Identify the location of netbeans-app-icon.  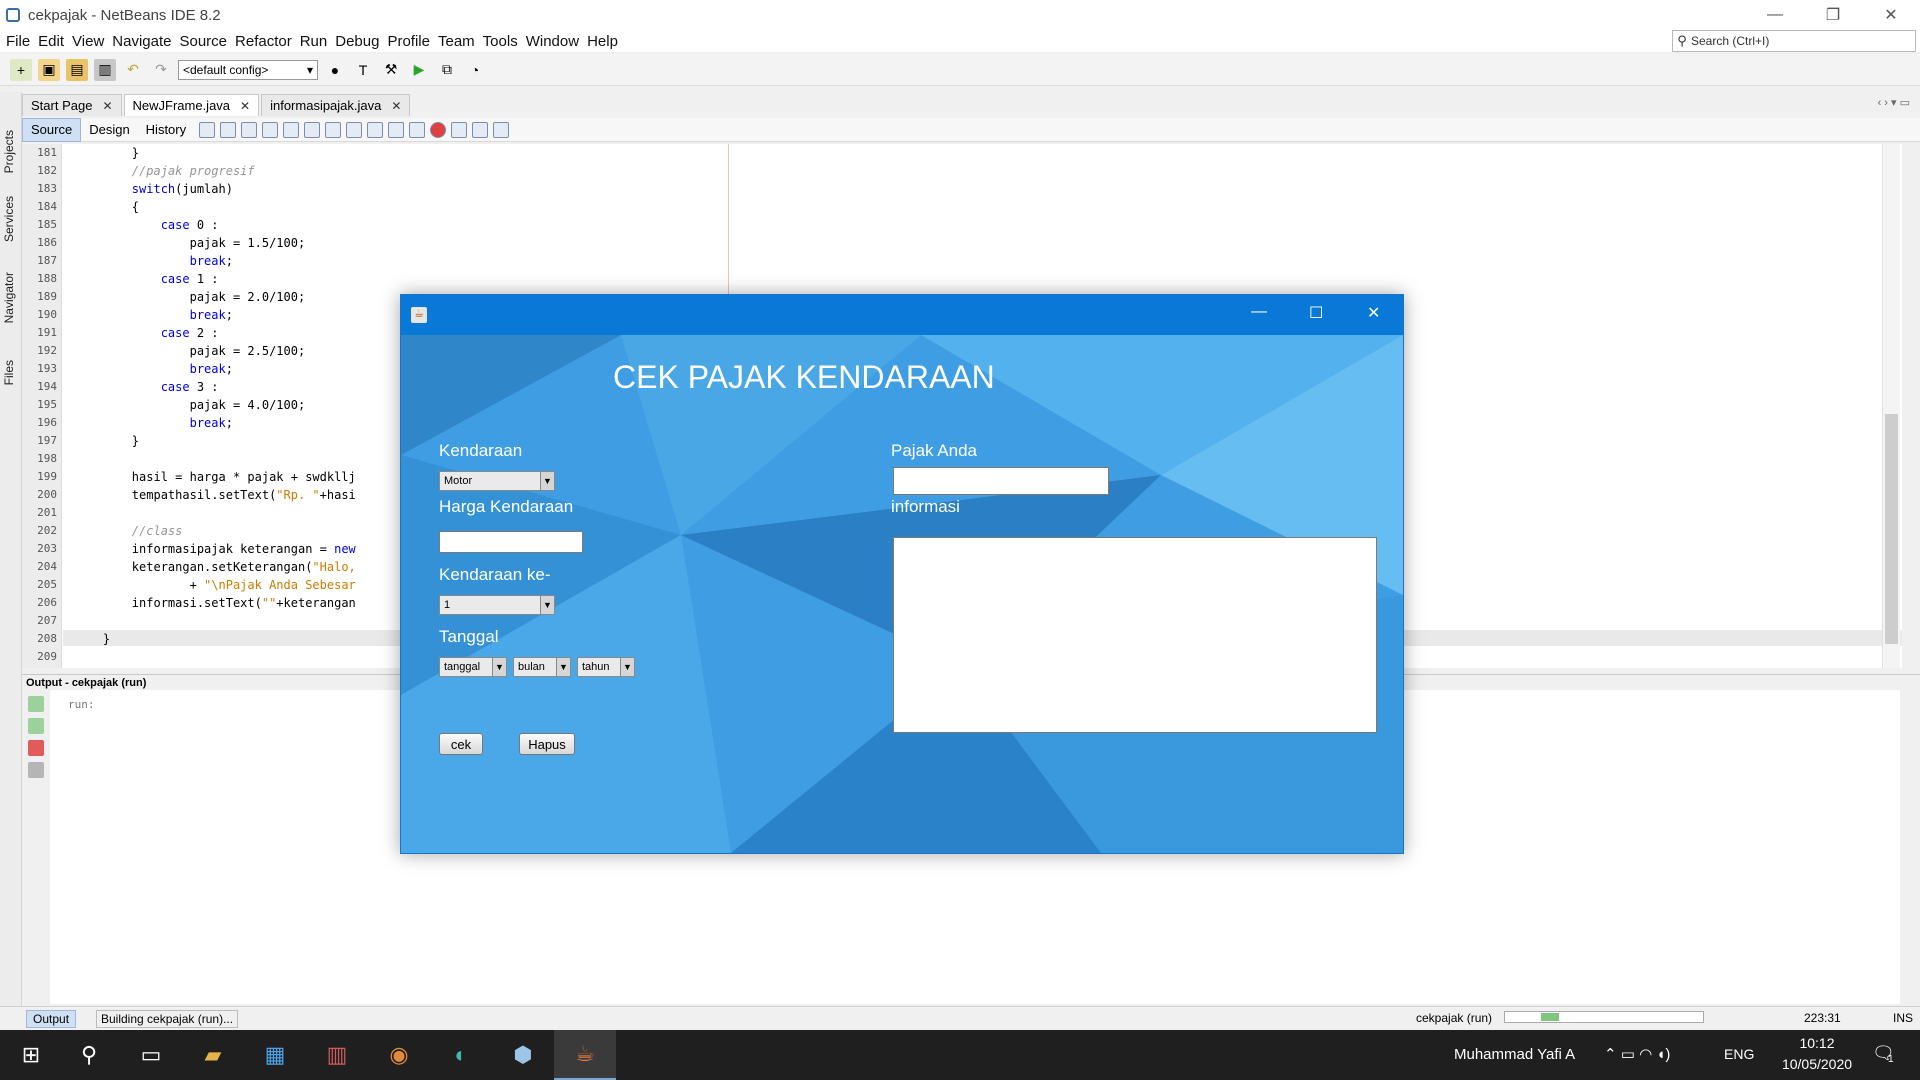
(13, 15).